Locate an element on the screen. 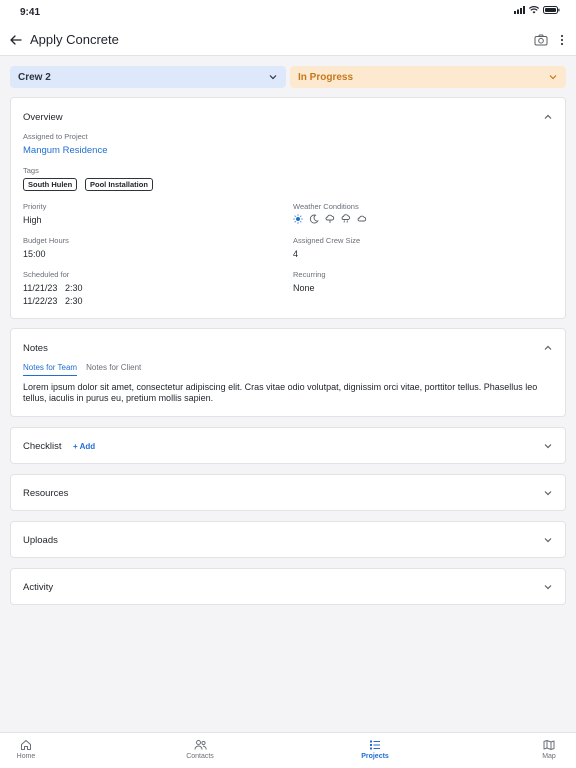  activity-title: Activity is located at coordinates (38, 587).